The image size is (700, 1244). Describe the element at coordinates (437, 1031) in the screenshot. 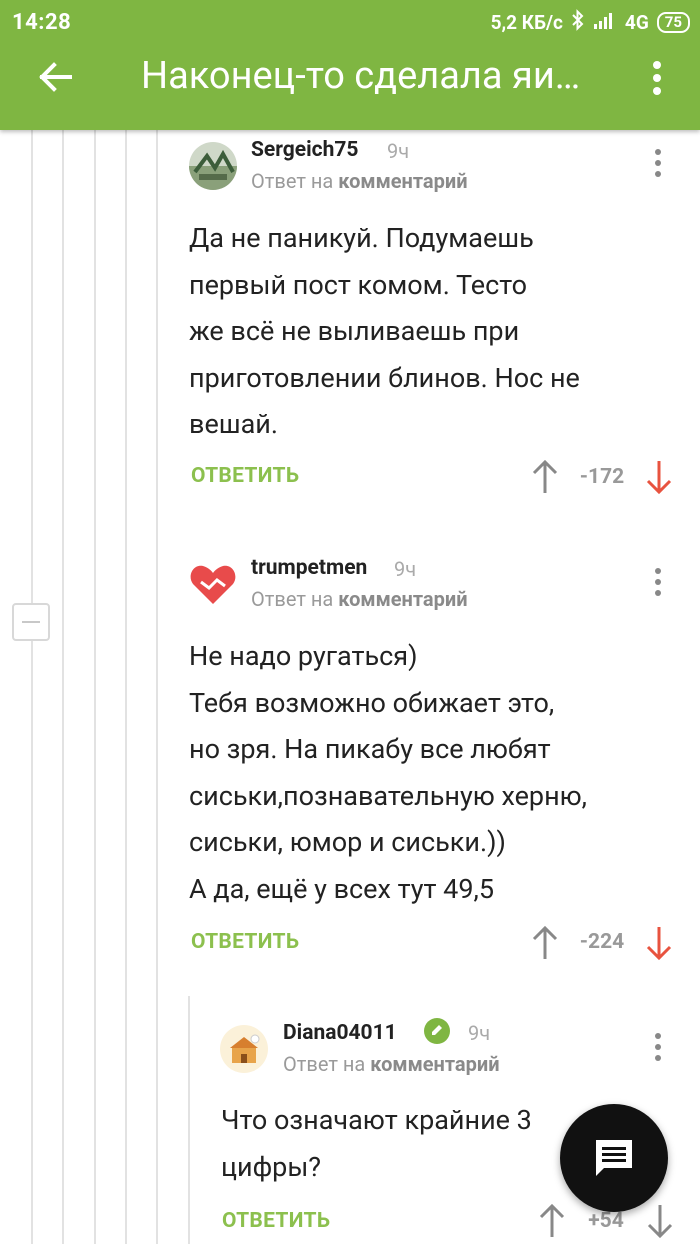

I see `verified-icon` at that location.